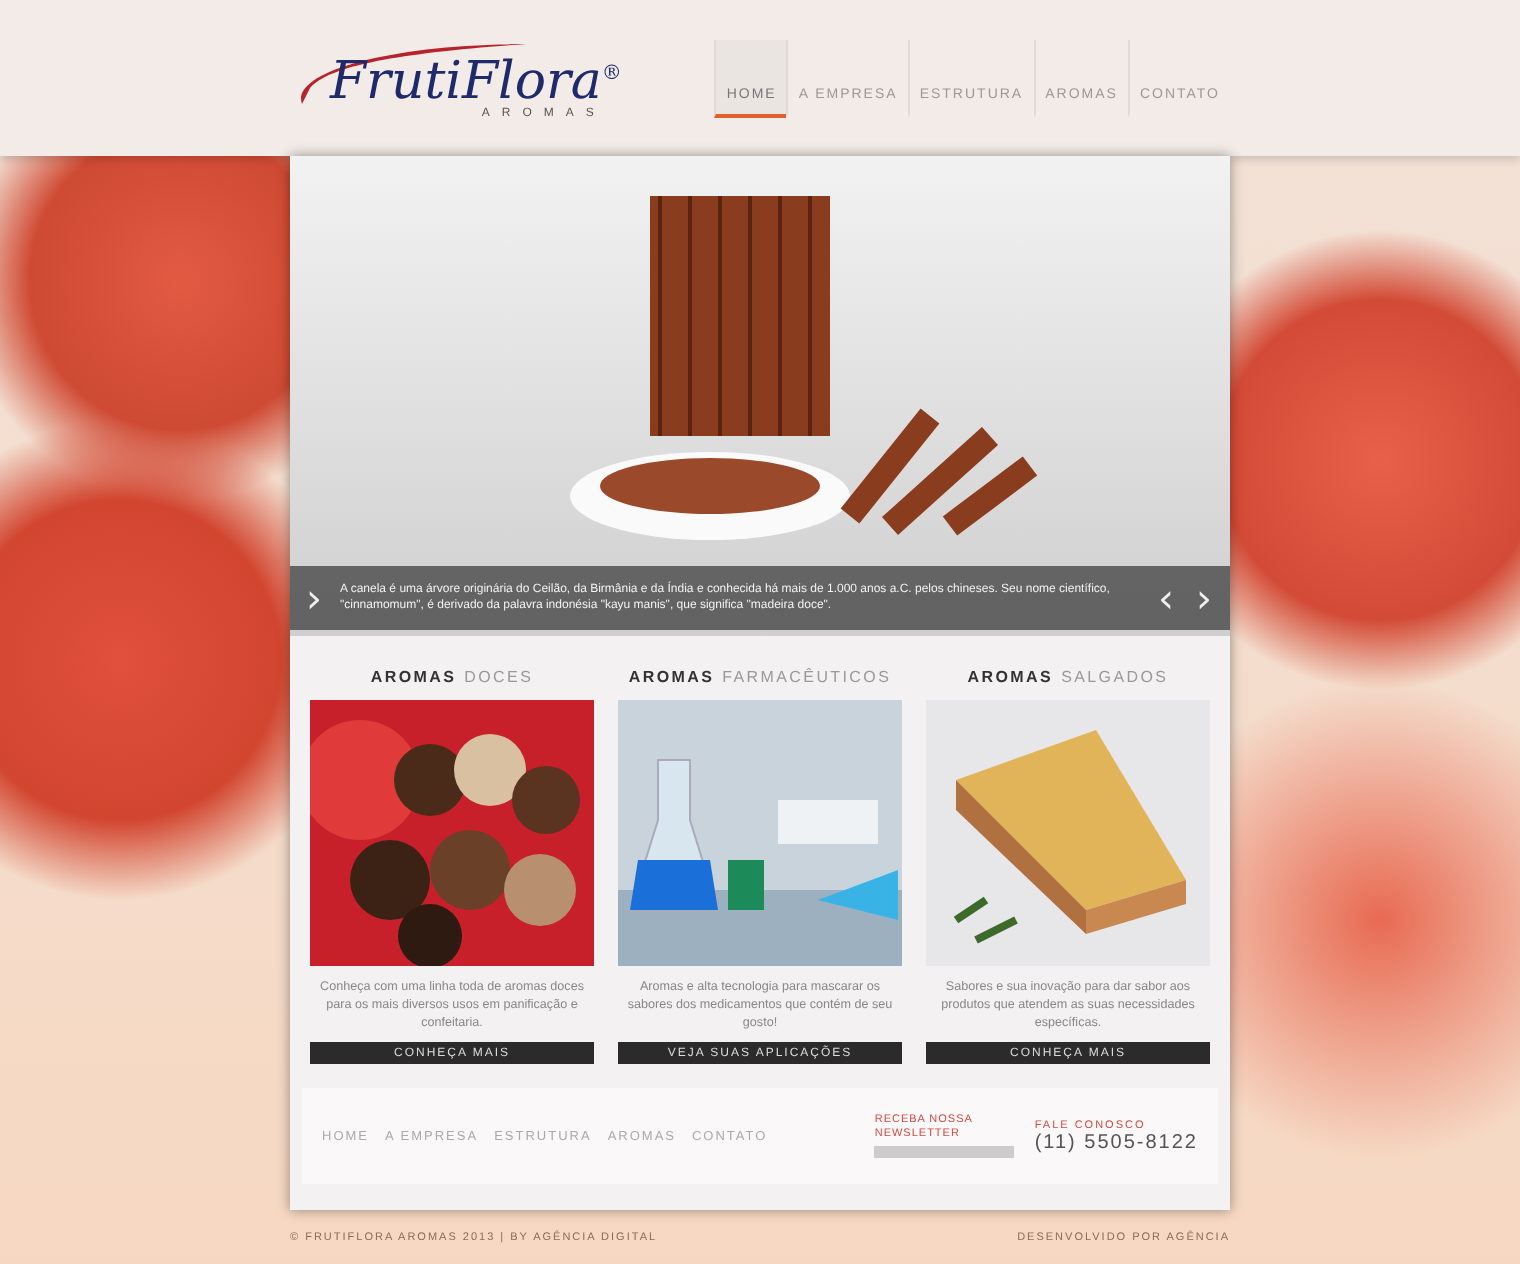 The width and height of the screenshot is (1520, 1264). Describe the element at coordinates (807, 677) in the screenshot. I see `section-subtitle: FARMACÊUTICOS` at that location.